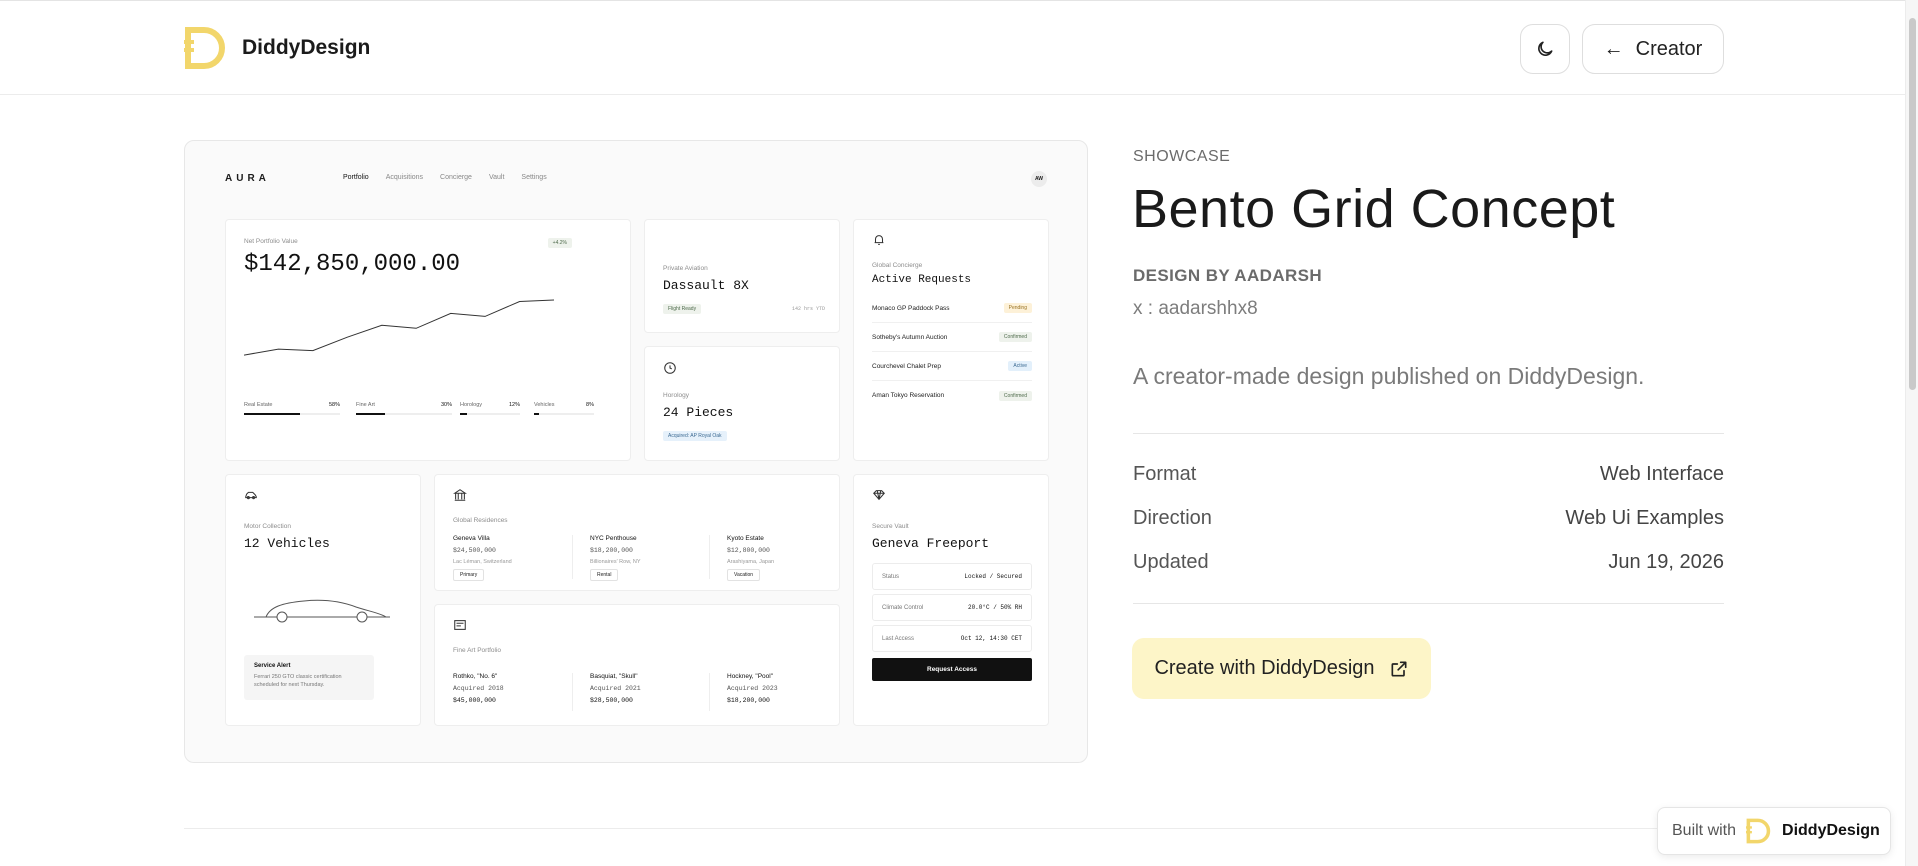 The height and width of the screenshot is (866, 1918). Describe the element at coordinates (1264, 668) in the screenshot. I see `cta-label: Create with DiddyDesign` at that location.